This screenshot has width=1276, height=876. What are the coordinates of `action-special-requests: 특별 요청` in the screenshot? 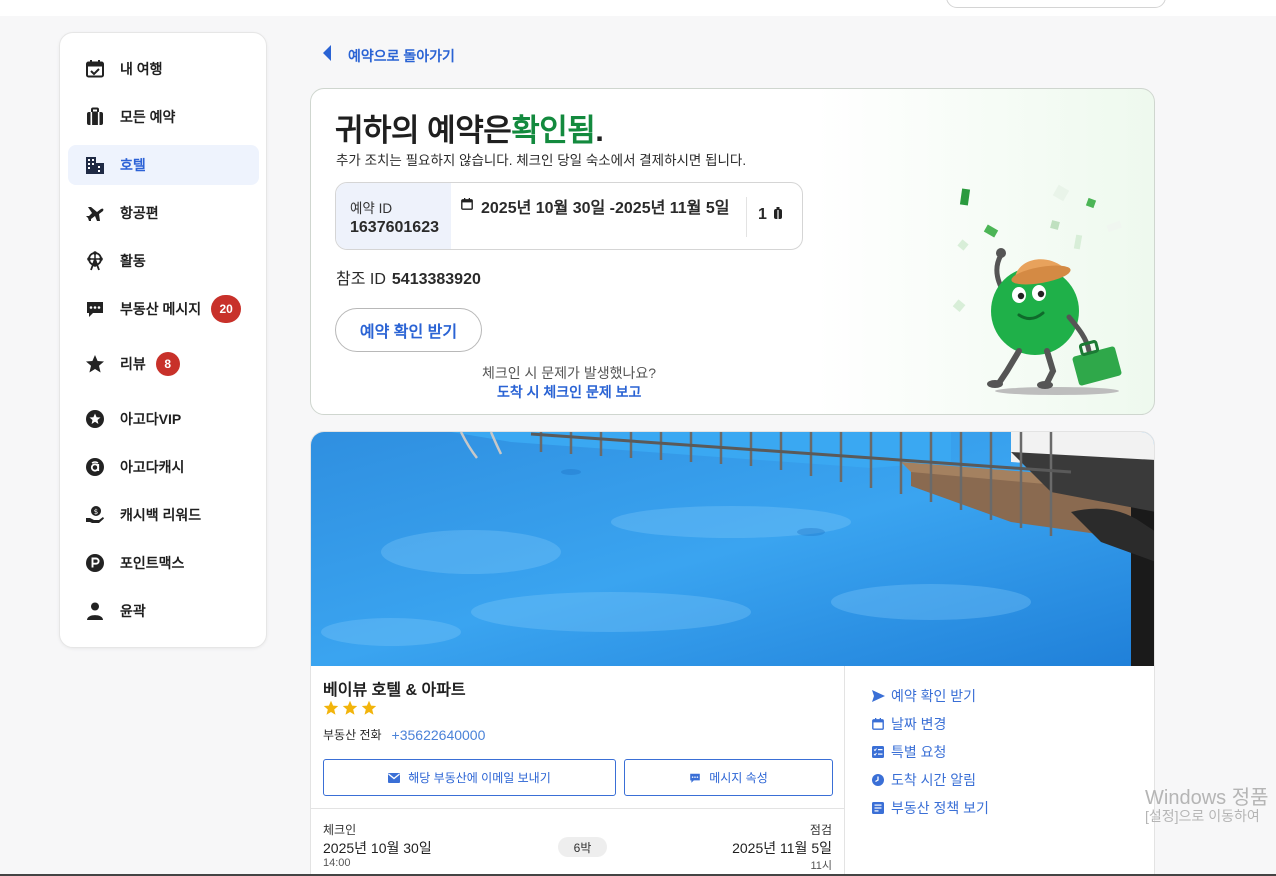 It's located at (930, 752).